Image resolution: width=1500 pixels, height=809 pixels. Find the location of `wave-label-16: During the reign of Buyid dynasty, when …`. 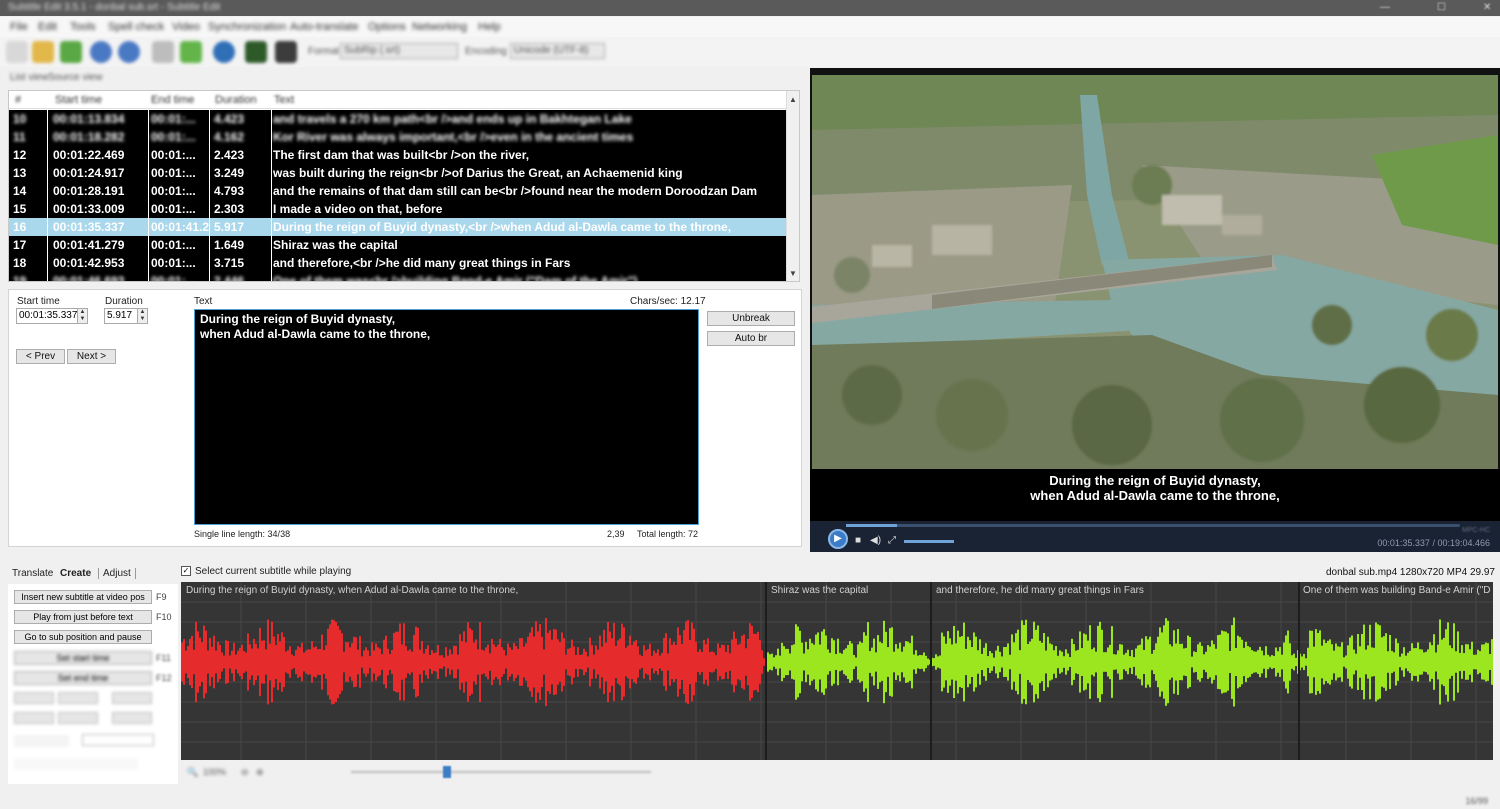

wave-label-16: During the reign of Buyid dynasty, when … is located at coordinates (352, 590).